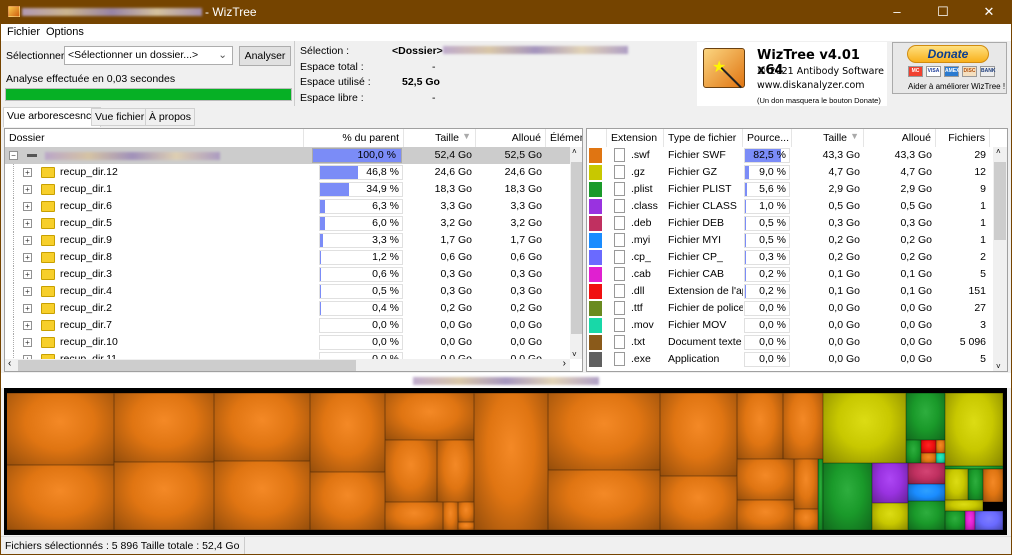  Describe the element at coordinates (9, 363) in the screenshot. I see `scroll-left-icon: ‹` at that location.